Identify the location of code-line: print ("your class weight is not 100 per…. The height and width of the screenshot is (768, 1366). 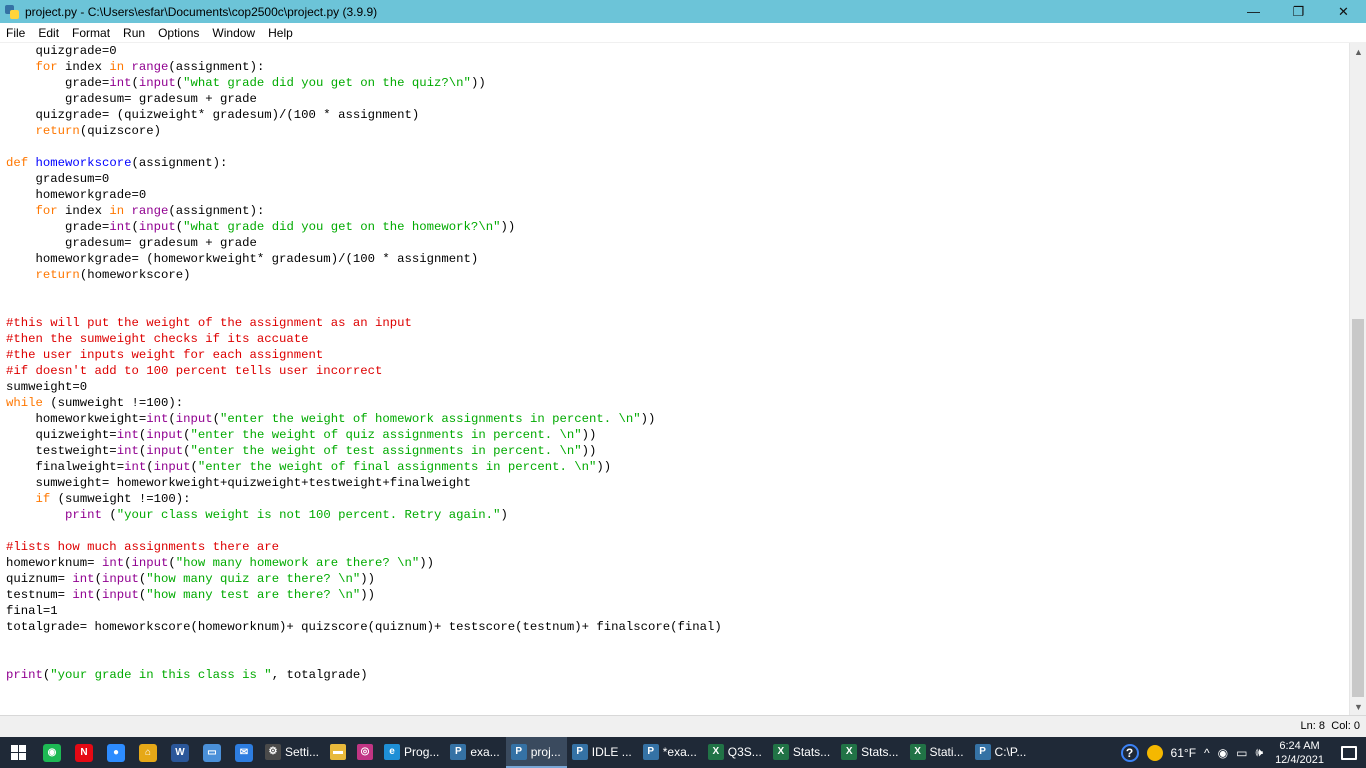
(364, 515).